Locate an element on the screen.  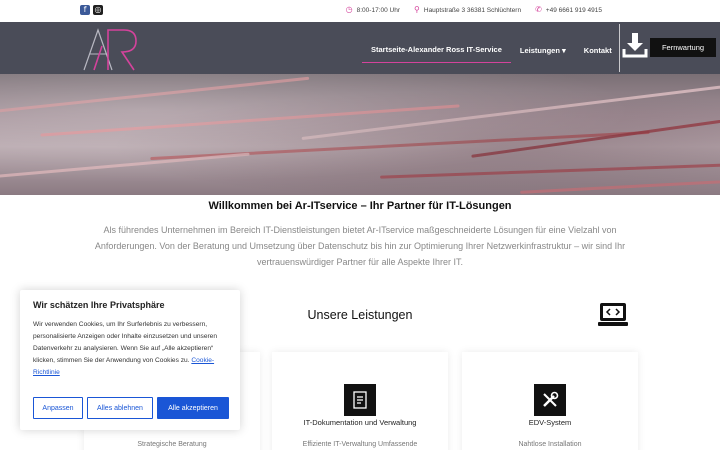
download-icon is located at coordinates (635, 45).